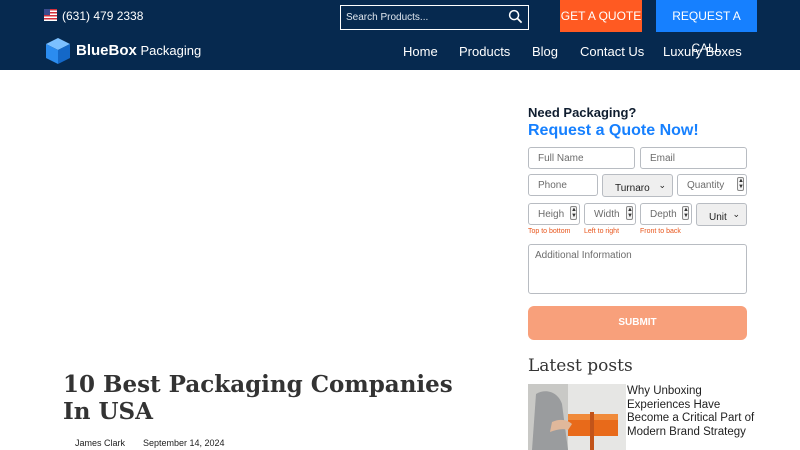 The width and height of the screenshot is (800, 450). Describe the element at coordinates (602, 231) in the screenshot. I see `width-hint: Left to right` at that location.